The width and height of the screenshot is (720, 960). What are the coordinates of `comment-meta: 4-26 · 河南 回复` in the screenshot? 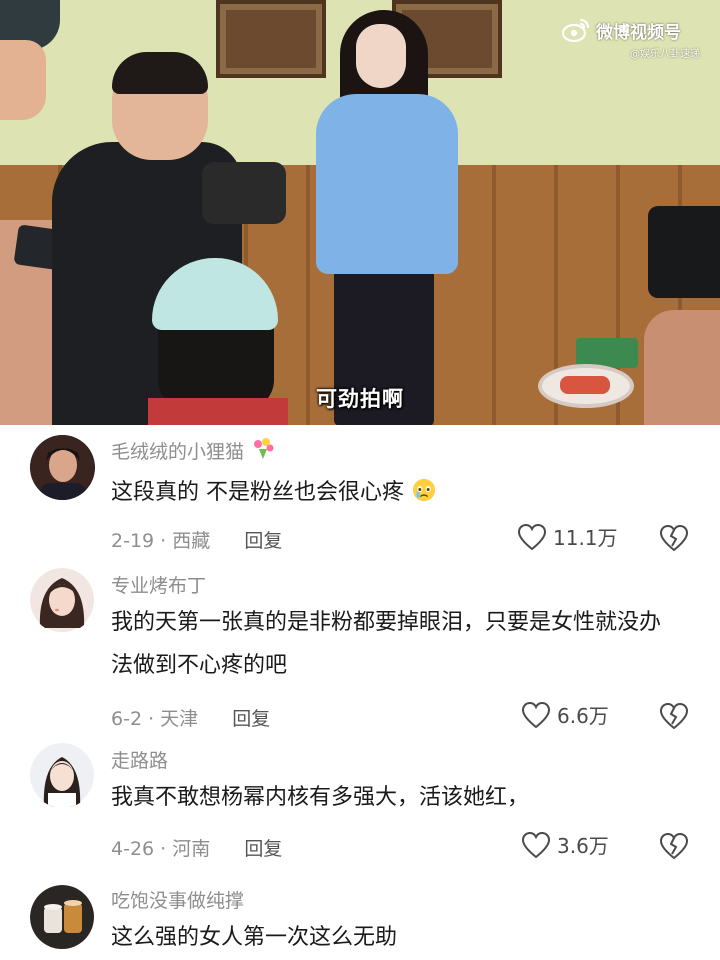 It's located at (197, 849).